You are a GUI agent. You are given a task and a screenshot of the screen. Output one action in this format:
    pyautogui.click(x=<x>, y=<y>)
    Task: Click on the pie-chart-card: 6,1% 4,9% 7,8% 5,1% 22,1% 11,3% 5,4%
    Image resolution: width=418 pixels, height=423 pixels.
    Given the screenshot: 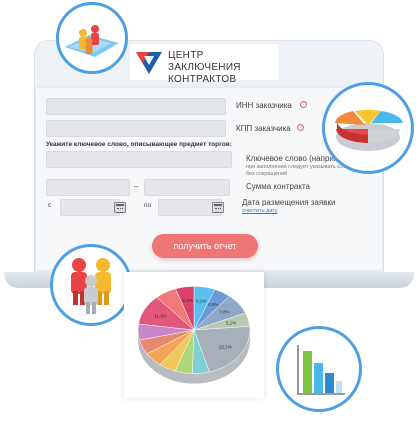 What is the action you would take?
    pyautogui.click(x=194, y=335)
    